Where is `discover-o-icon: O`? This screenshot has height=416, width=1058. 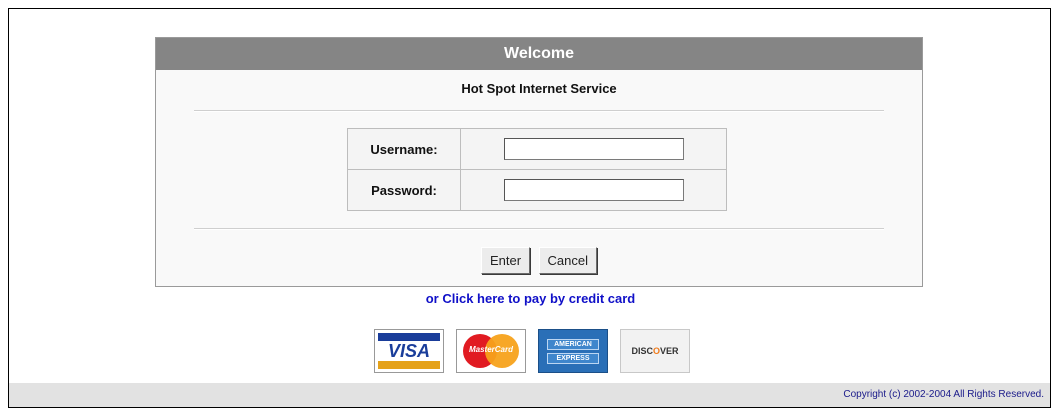 discover-o-icon: O is located at coordinates (656, 351).